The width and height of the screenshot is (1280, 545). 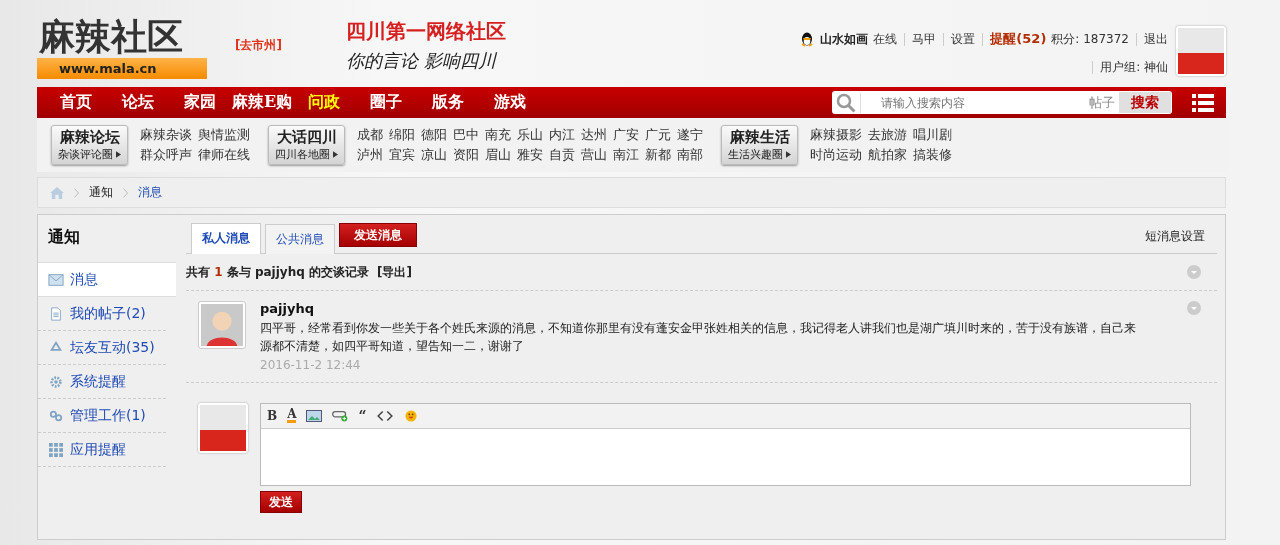 What do you see at coordinates (725, 444) in the screenshot?
I see `message-editor: B A “` at bounding box center [725, 444].